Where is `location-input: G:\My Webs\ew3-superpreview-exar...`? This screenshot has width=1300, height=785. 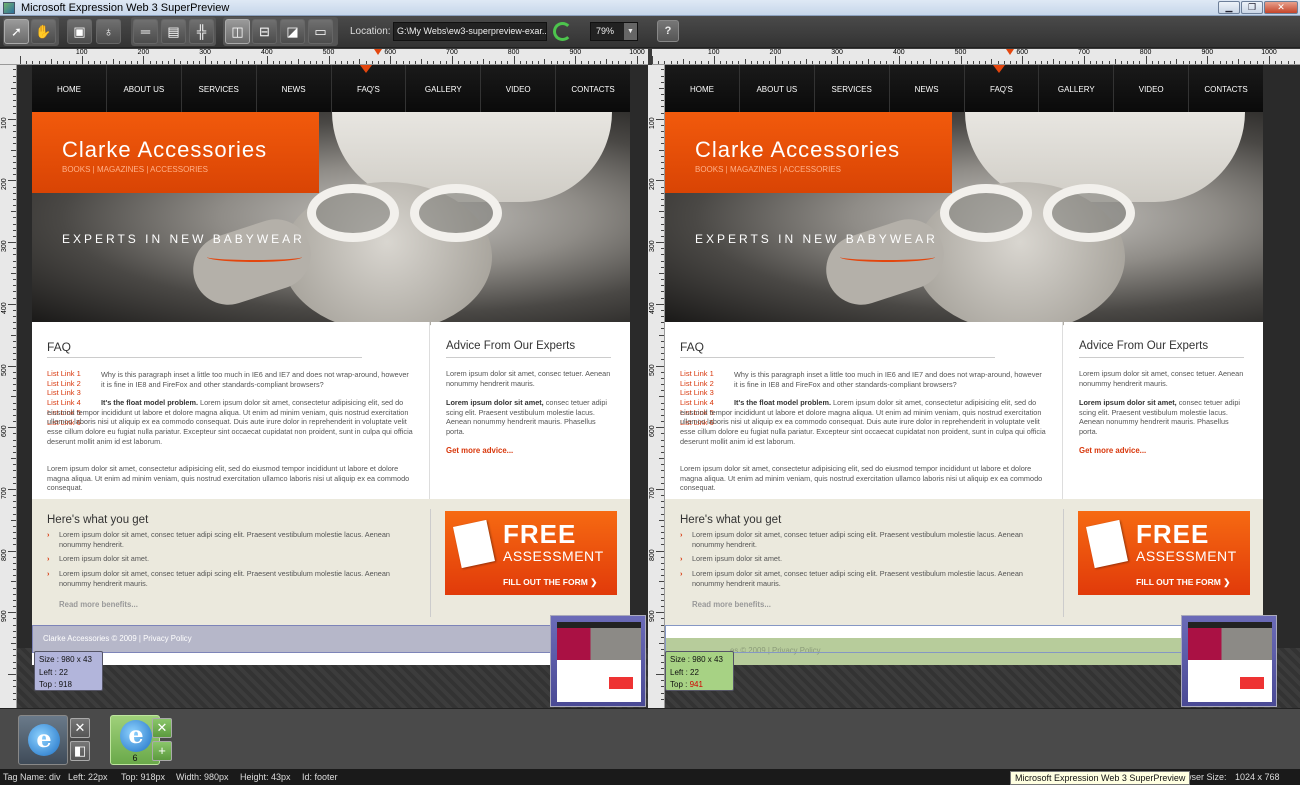
location-input: G:\My Webs\ew3-superpreview-exar... is located at coordinates (470, 31).